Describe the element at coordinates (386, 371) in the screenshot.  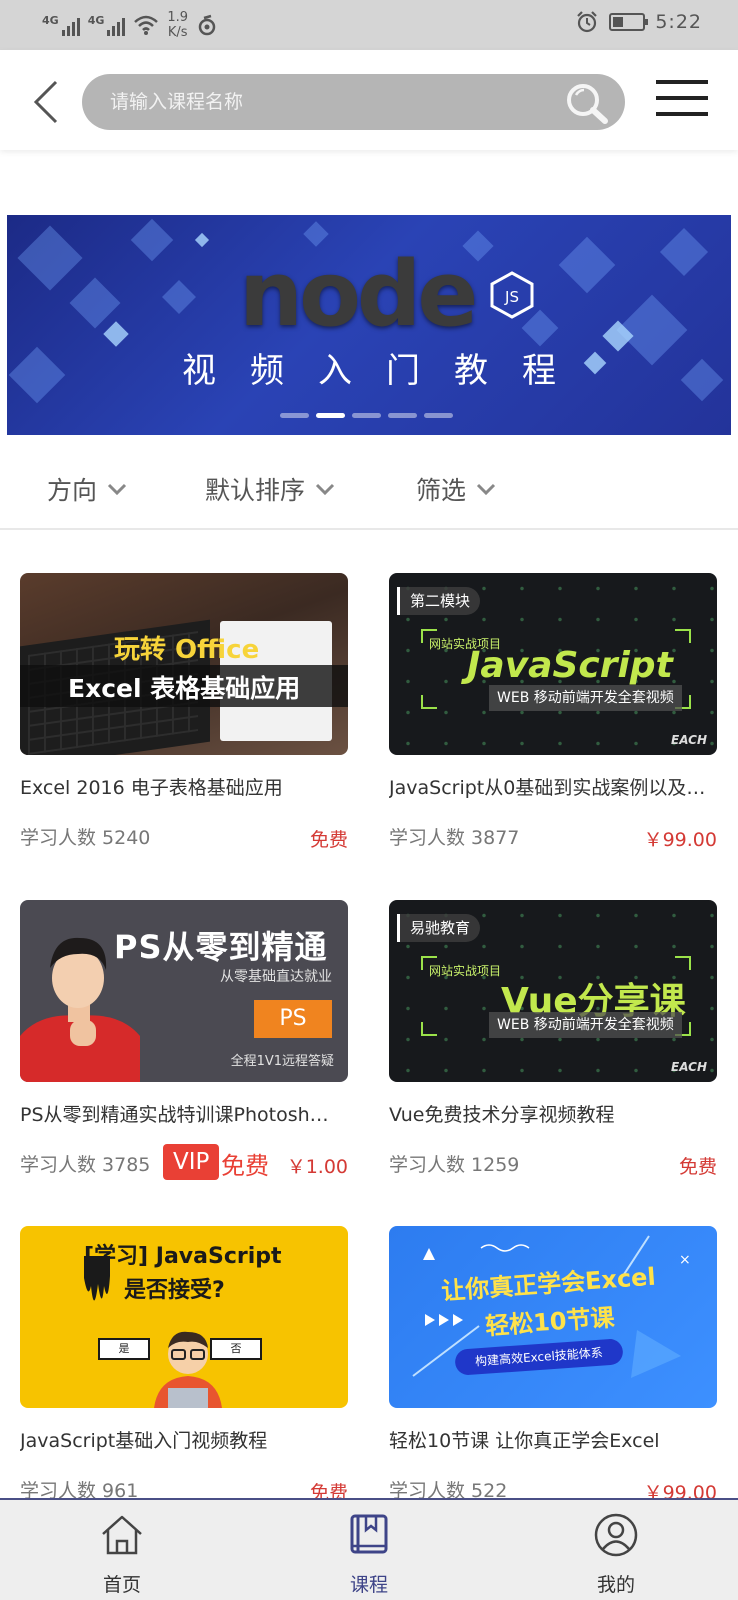
I see `banner-subtitle: 视频入门教程` at that location.